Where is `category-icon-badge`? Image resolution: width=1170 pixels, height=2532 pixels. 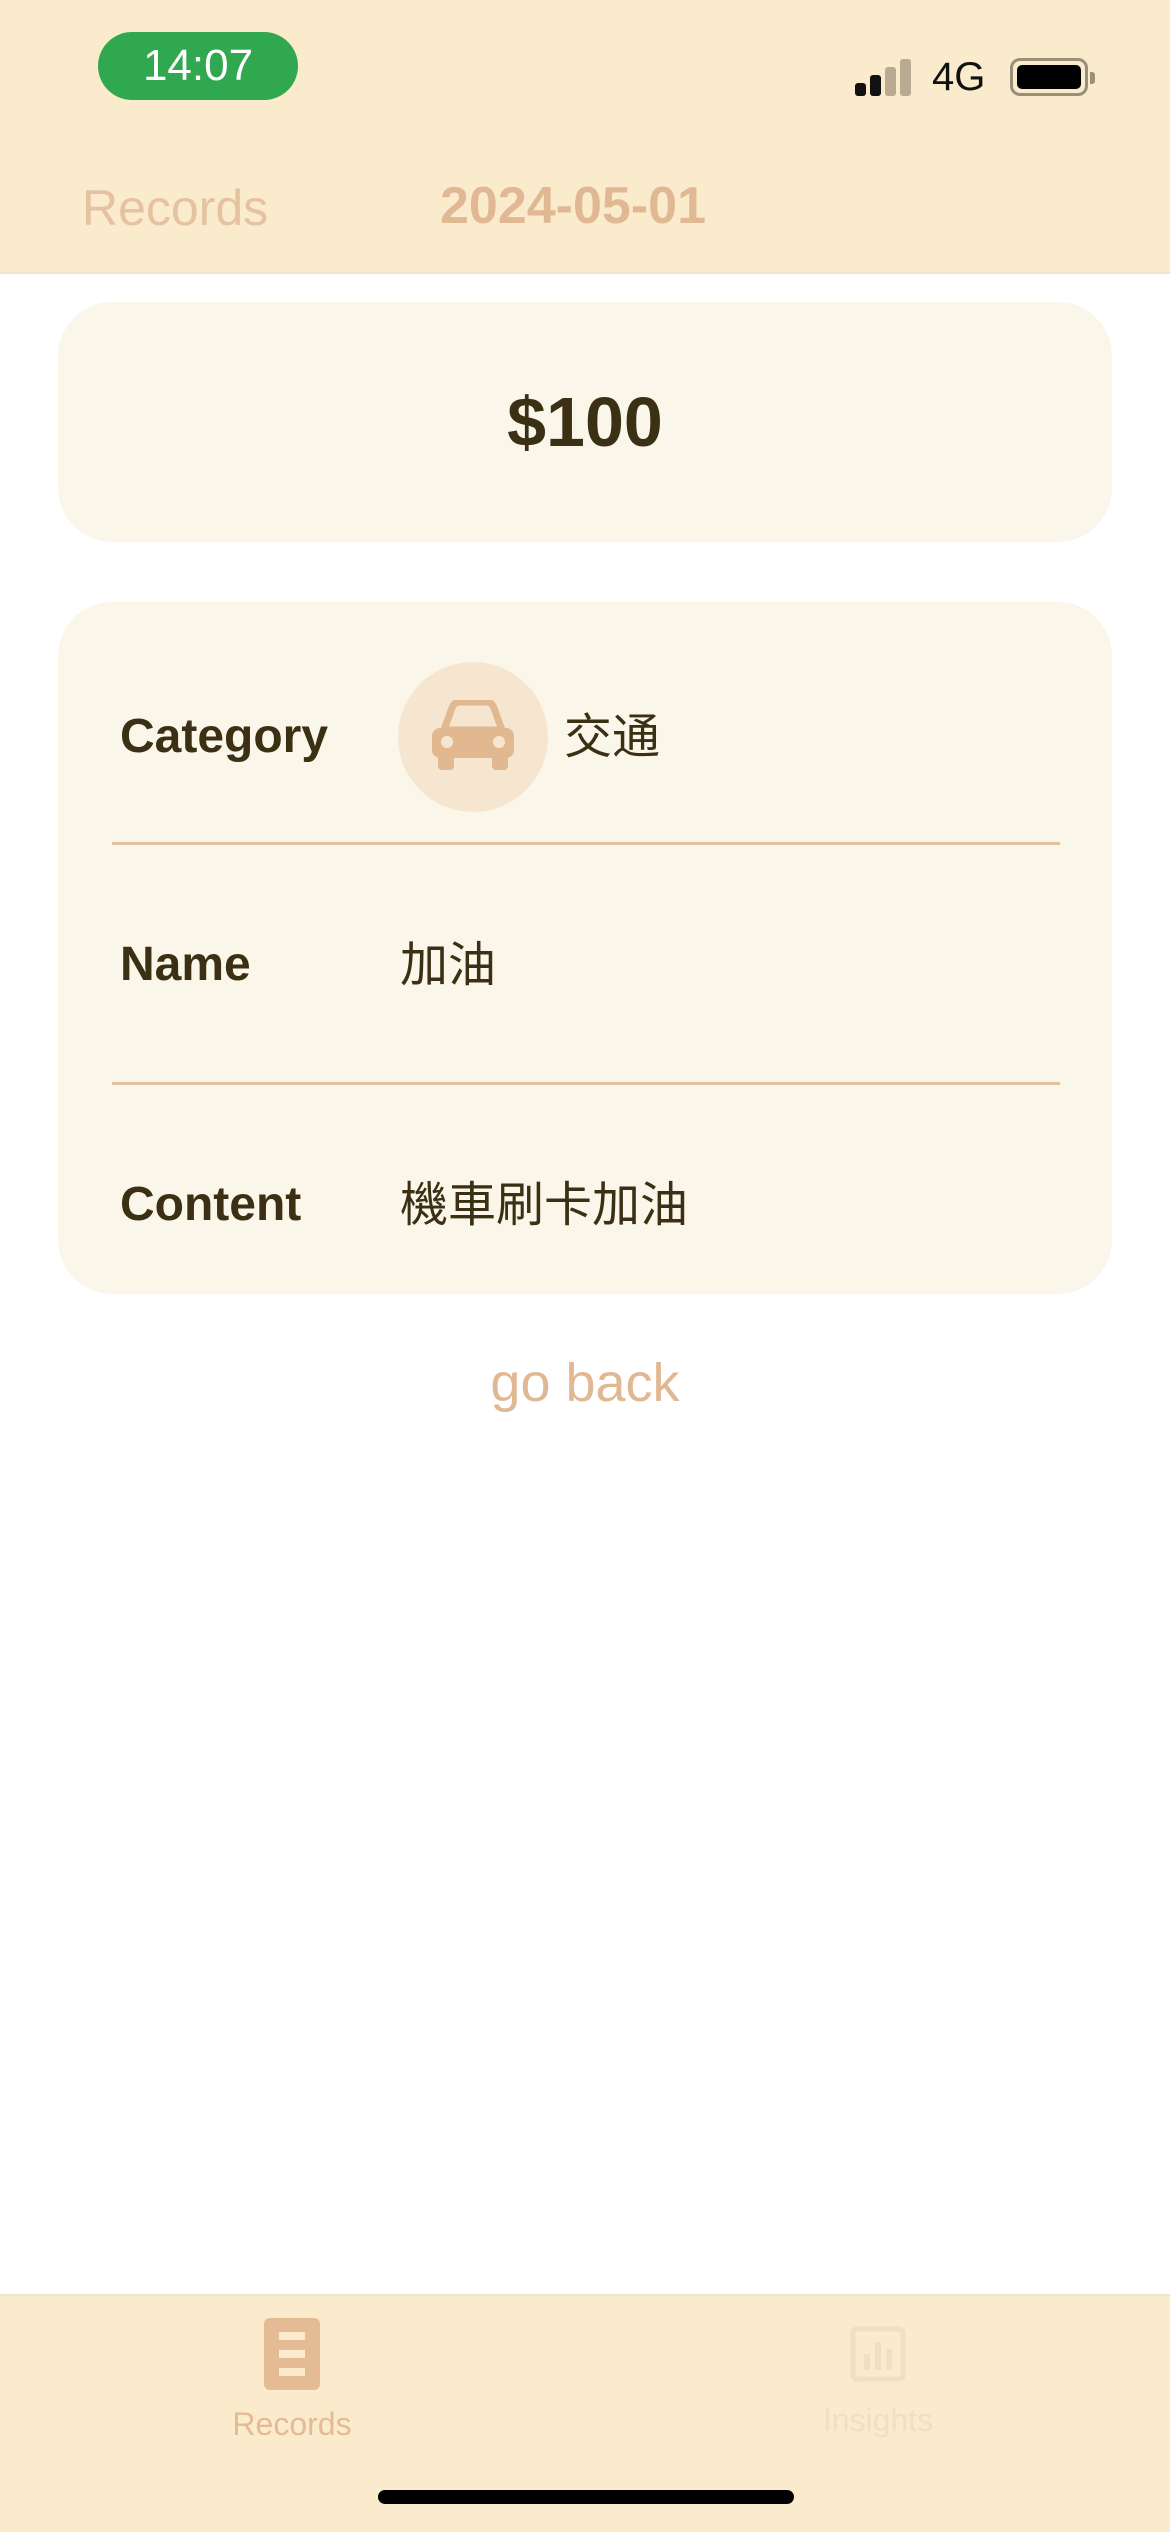
category-icon-badge is located at coordinates (473, 737).